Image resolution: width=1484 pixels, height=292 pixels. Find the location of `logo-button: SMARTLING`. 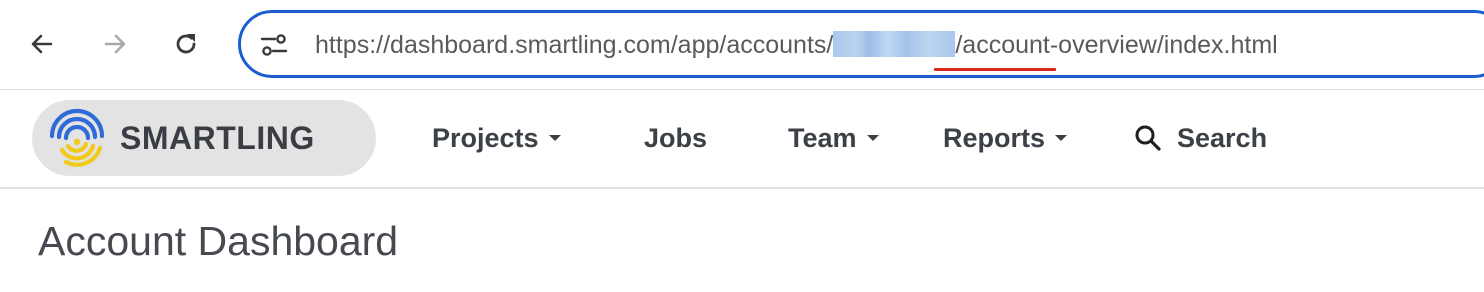

logo-button: SMARTLING is located at coordinates (204, 138).